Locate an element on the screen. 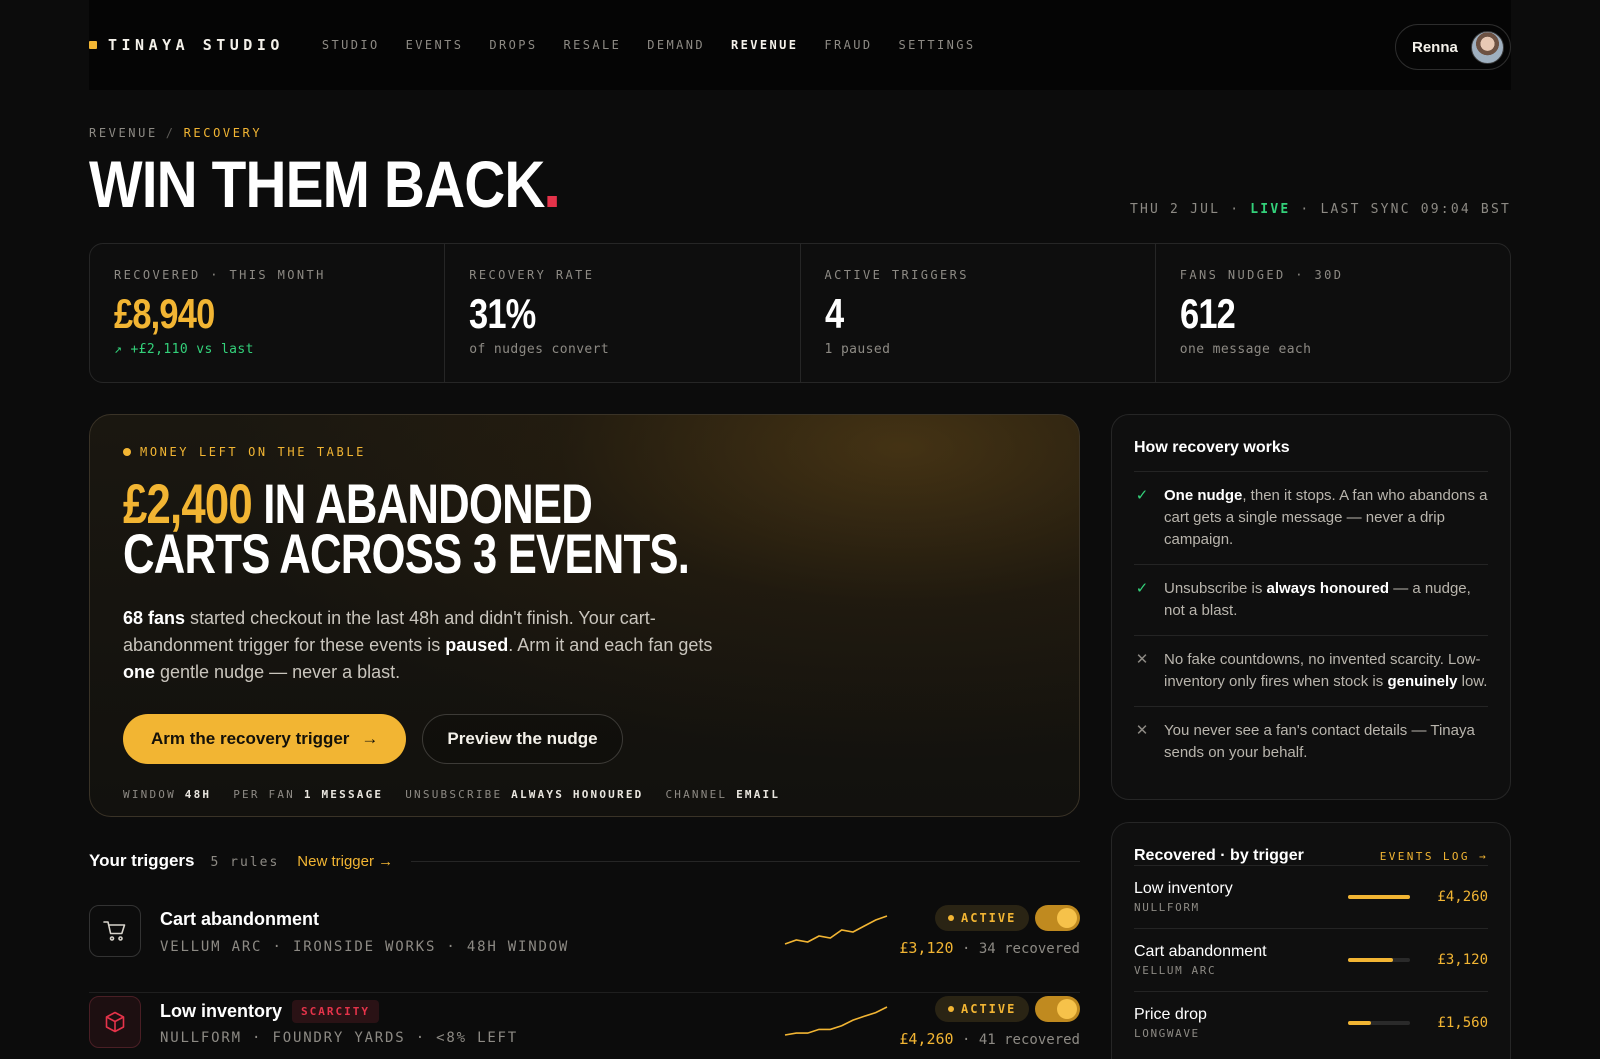  arm-button-label: Arm the recovery trigger is located at coordinates (250, 738).